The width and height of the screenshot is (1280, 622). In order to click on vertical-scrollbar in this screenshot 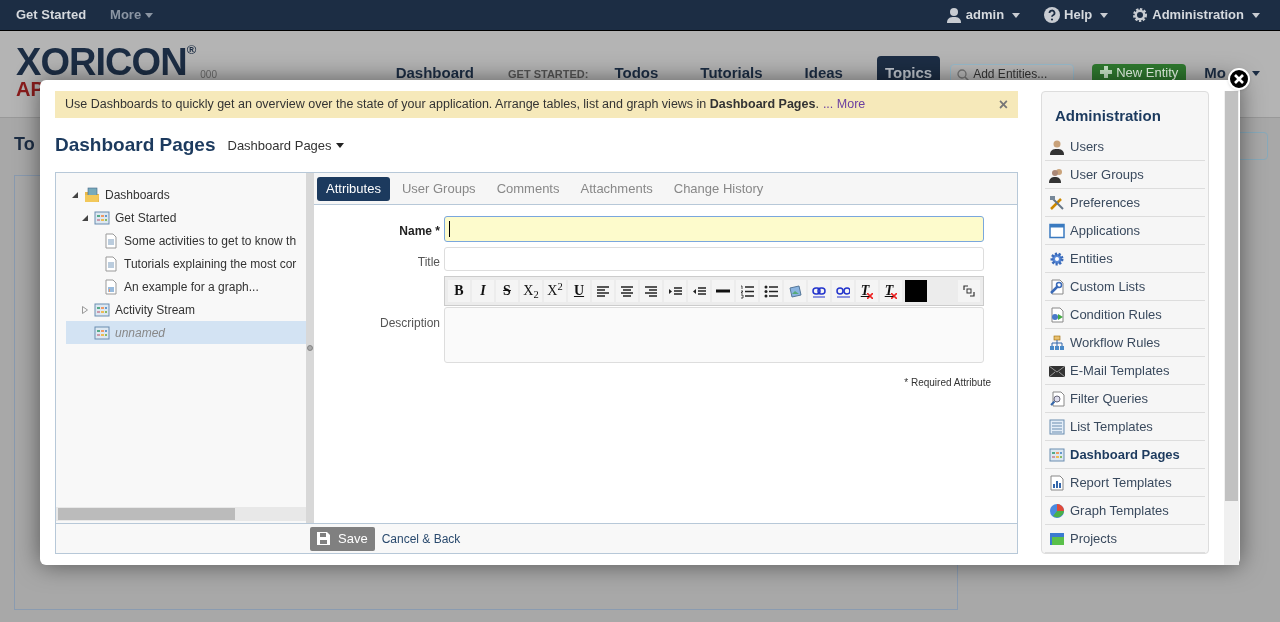, I will do `click(1231, 328)`.